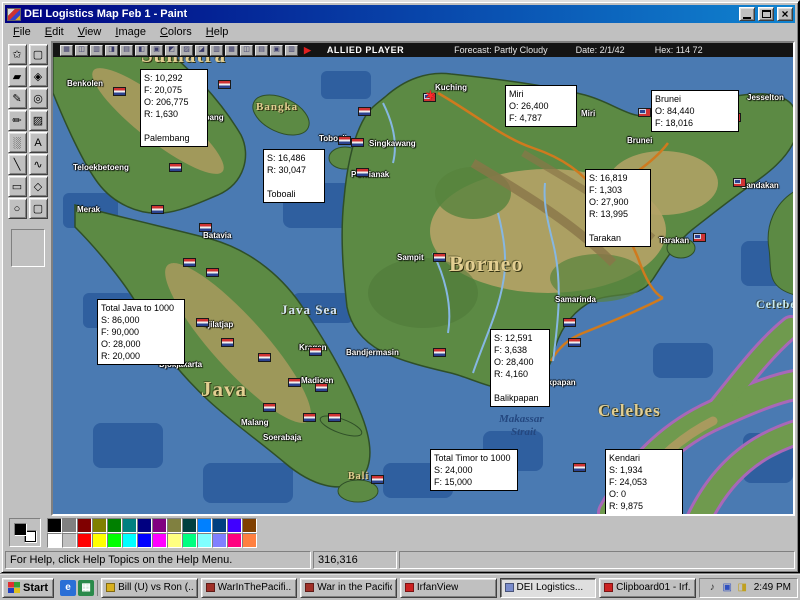 The image size is (800, 600). What do you see at coordinates (111, 587) in the screenshot?
I see `app-window-icon` at bounding box center [111, 587].